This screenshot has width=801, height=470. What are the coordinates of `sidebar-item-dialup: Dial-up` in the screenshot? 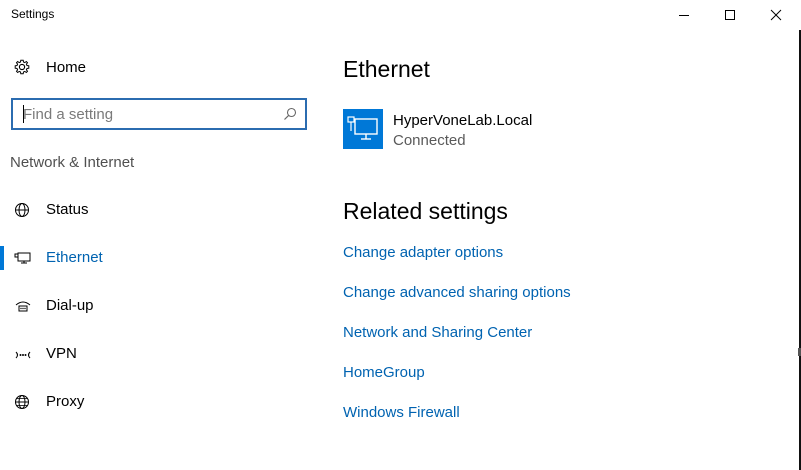 It's located at (160, 306).